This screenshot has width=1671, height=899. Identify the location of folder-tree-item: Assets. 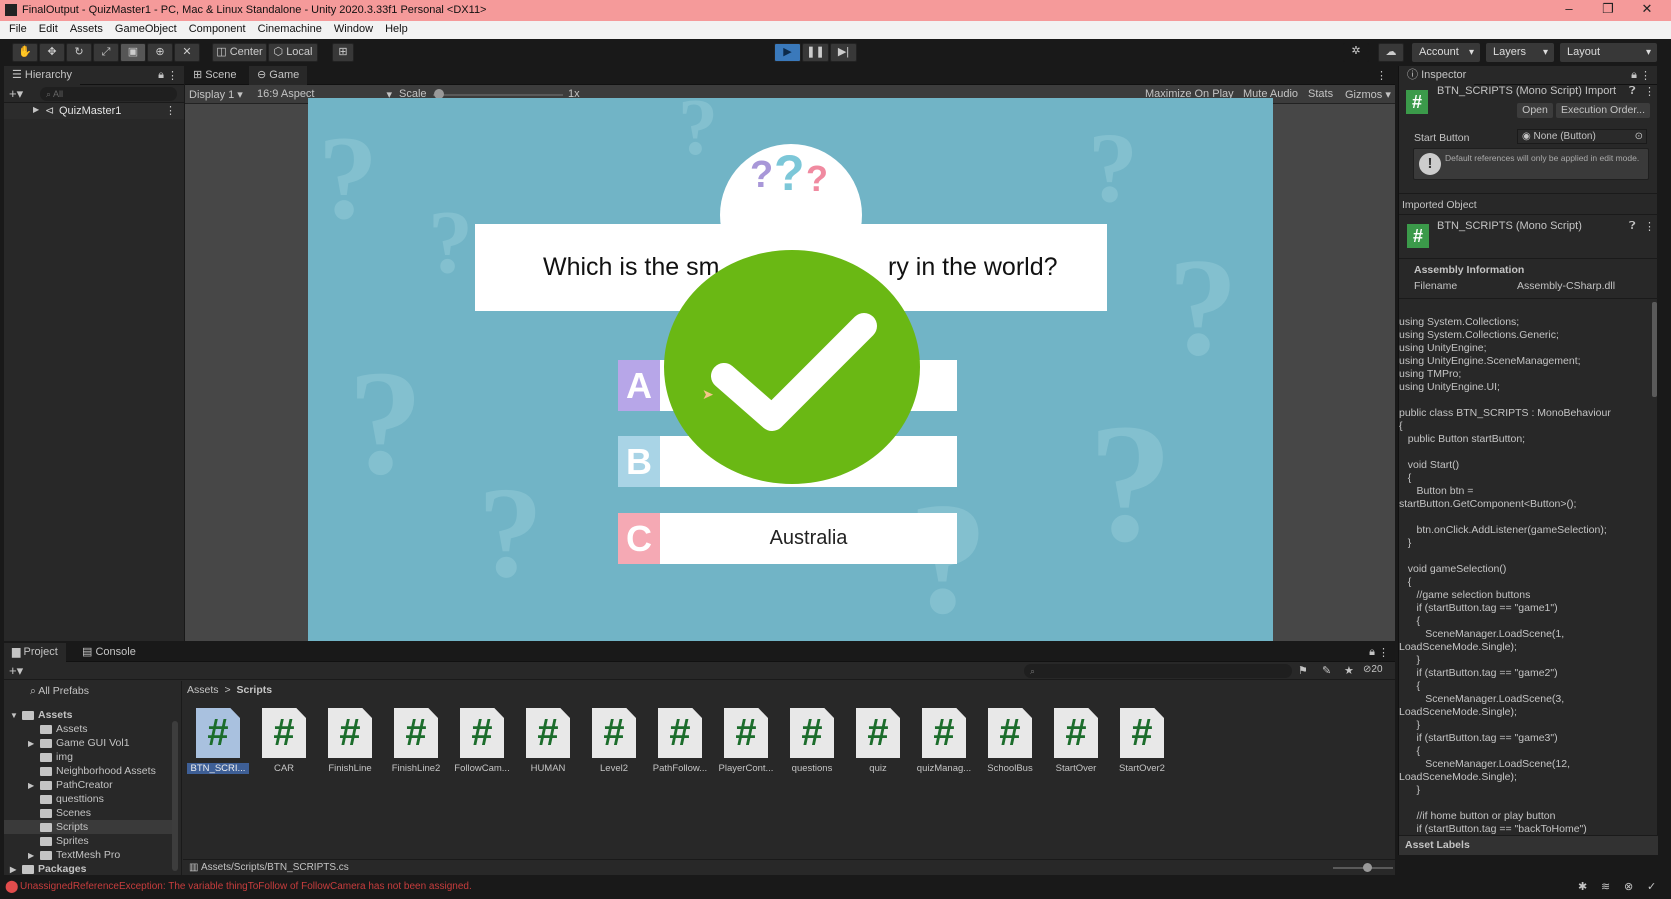
(89, 729).